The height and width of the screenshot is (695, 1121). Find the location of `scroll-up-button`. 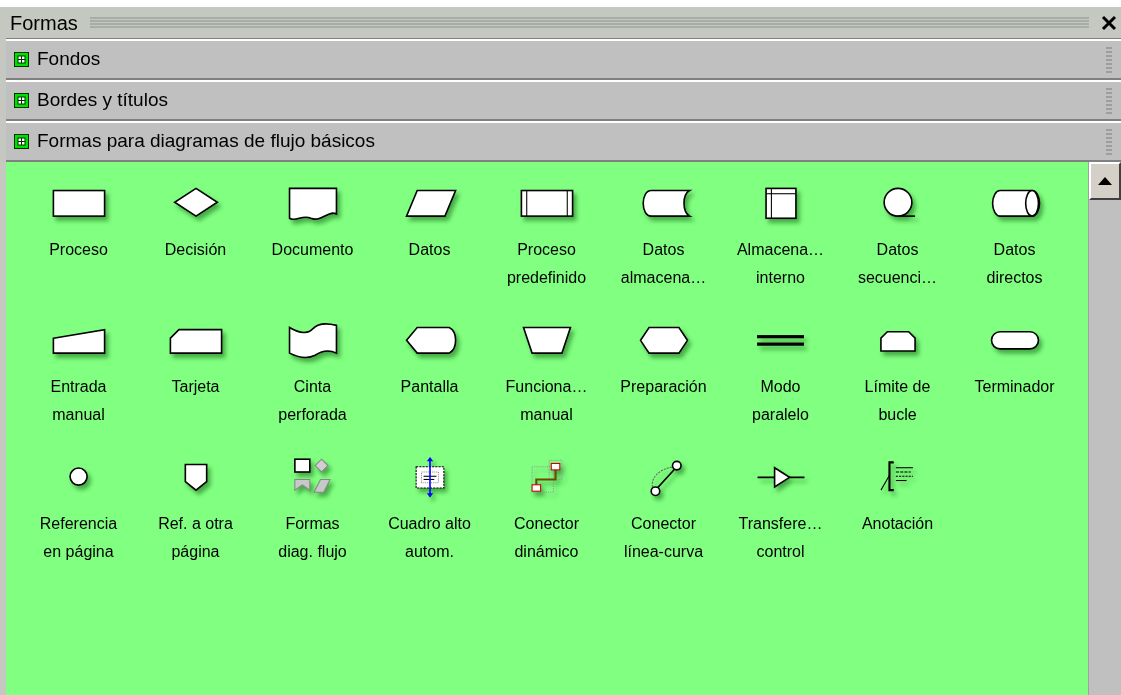

scroll-up-button is located at coordinates (1105, 181).